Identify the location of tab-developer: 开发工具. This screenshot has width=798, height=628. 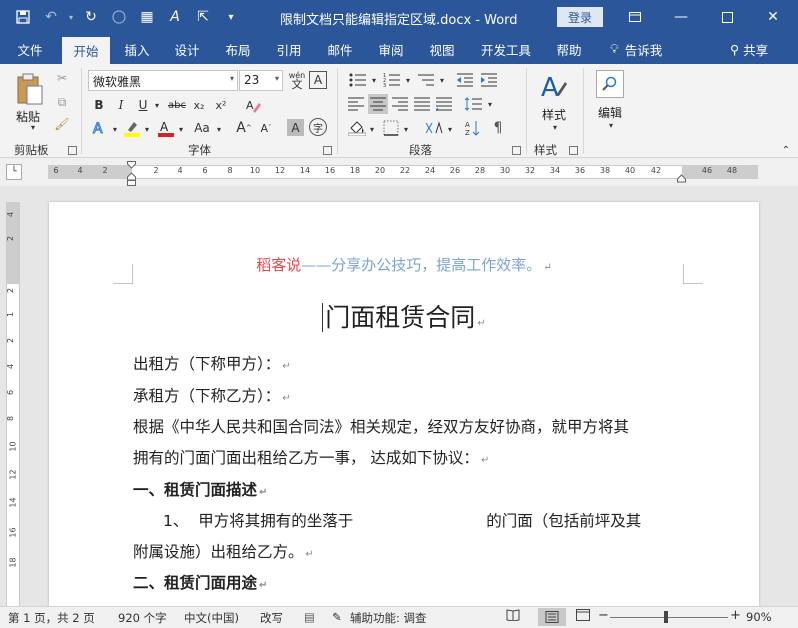
(506, 49).